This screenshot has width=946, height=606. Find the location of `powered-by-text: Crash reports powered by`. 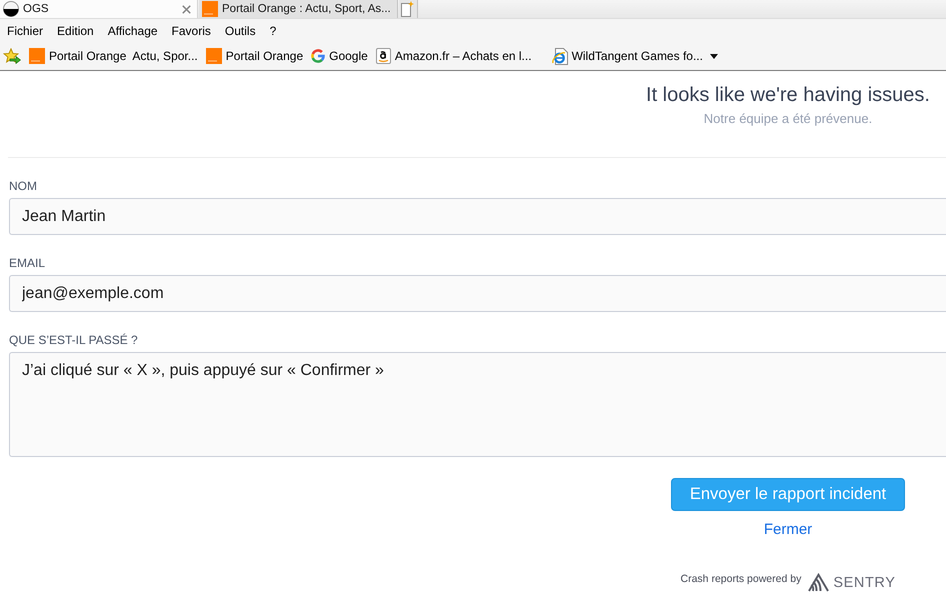

powered-by-text: Crash reports powered by is located at coordinates (741, 579).